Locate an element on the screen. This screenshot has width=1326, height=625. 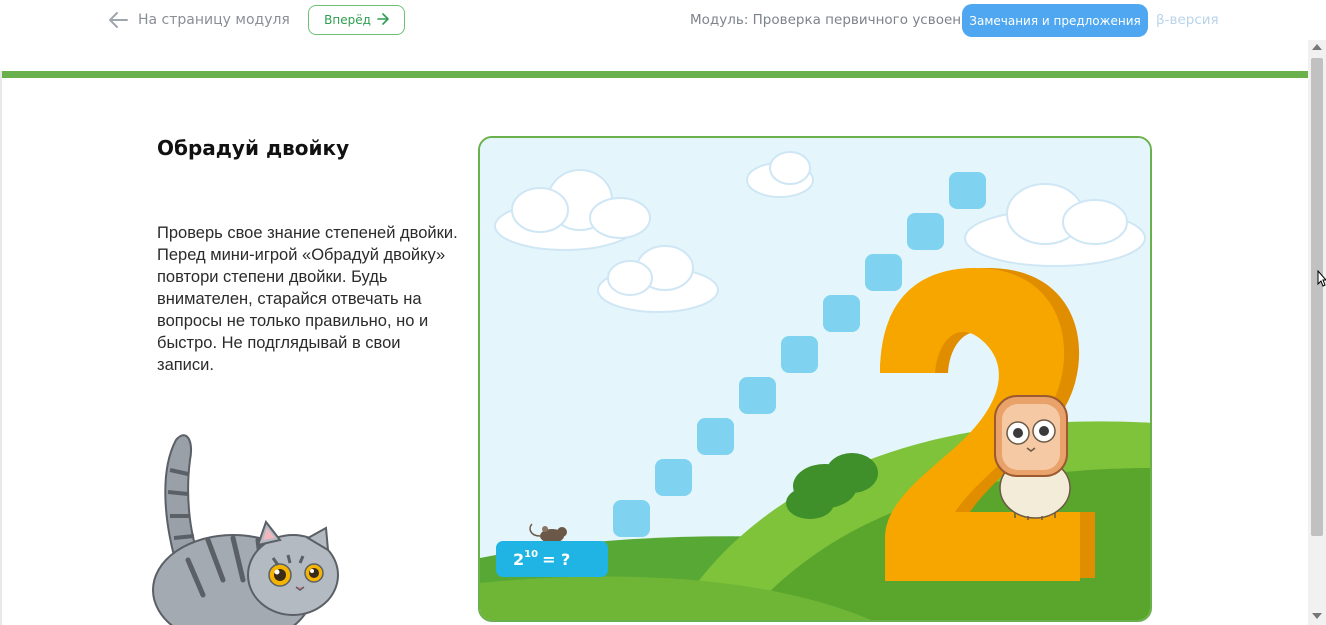
cat-illustration is located at coordinates (248, 527).